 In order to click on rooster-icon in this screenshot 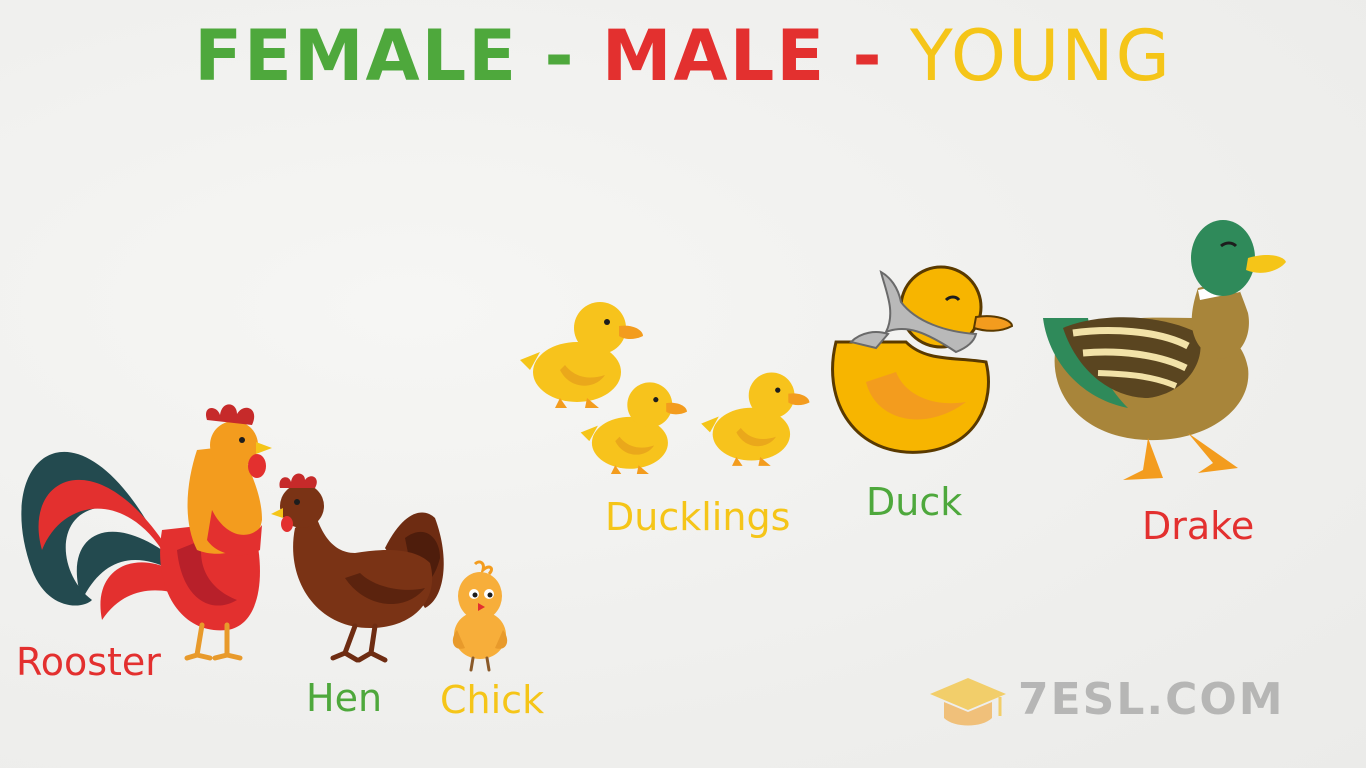, I will do `click(146, 532)`.